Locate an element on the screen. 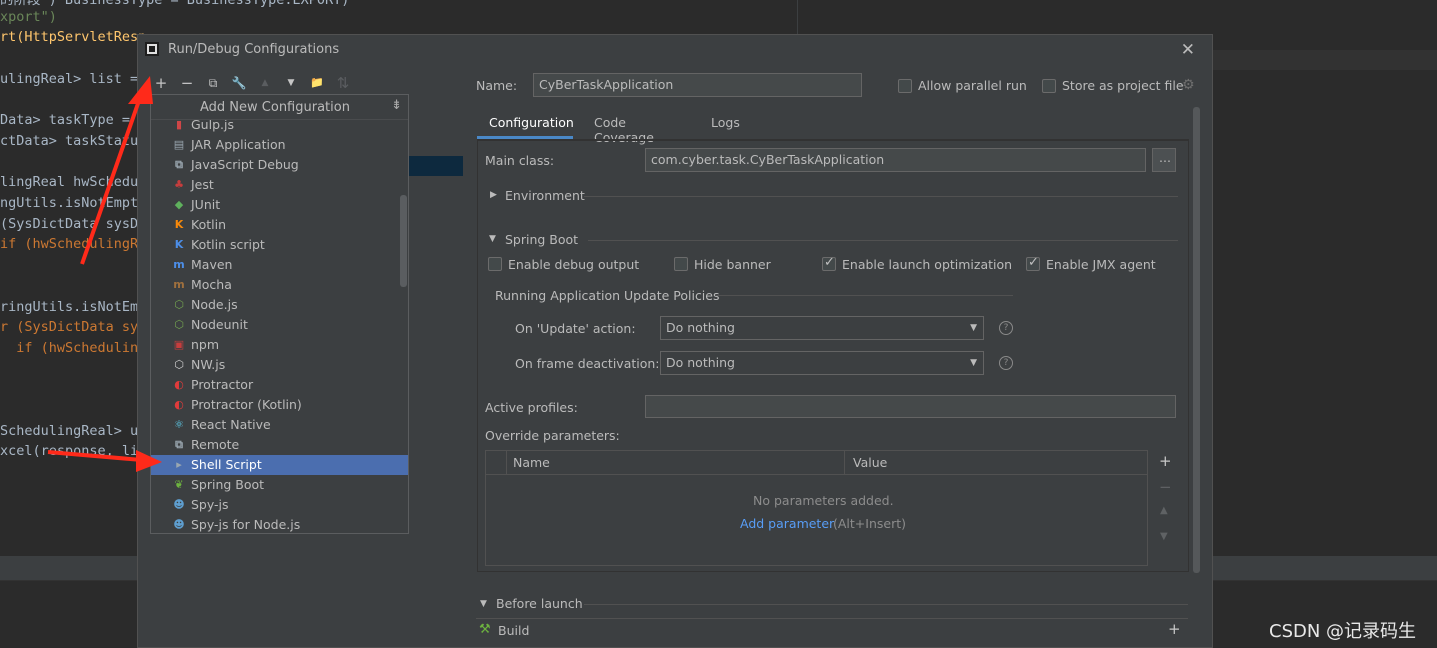 The image size is (1437, 648). code-line: ulingReal> list = is located at coordinates (73, 78).